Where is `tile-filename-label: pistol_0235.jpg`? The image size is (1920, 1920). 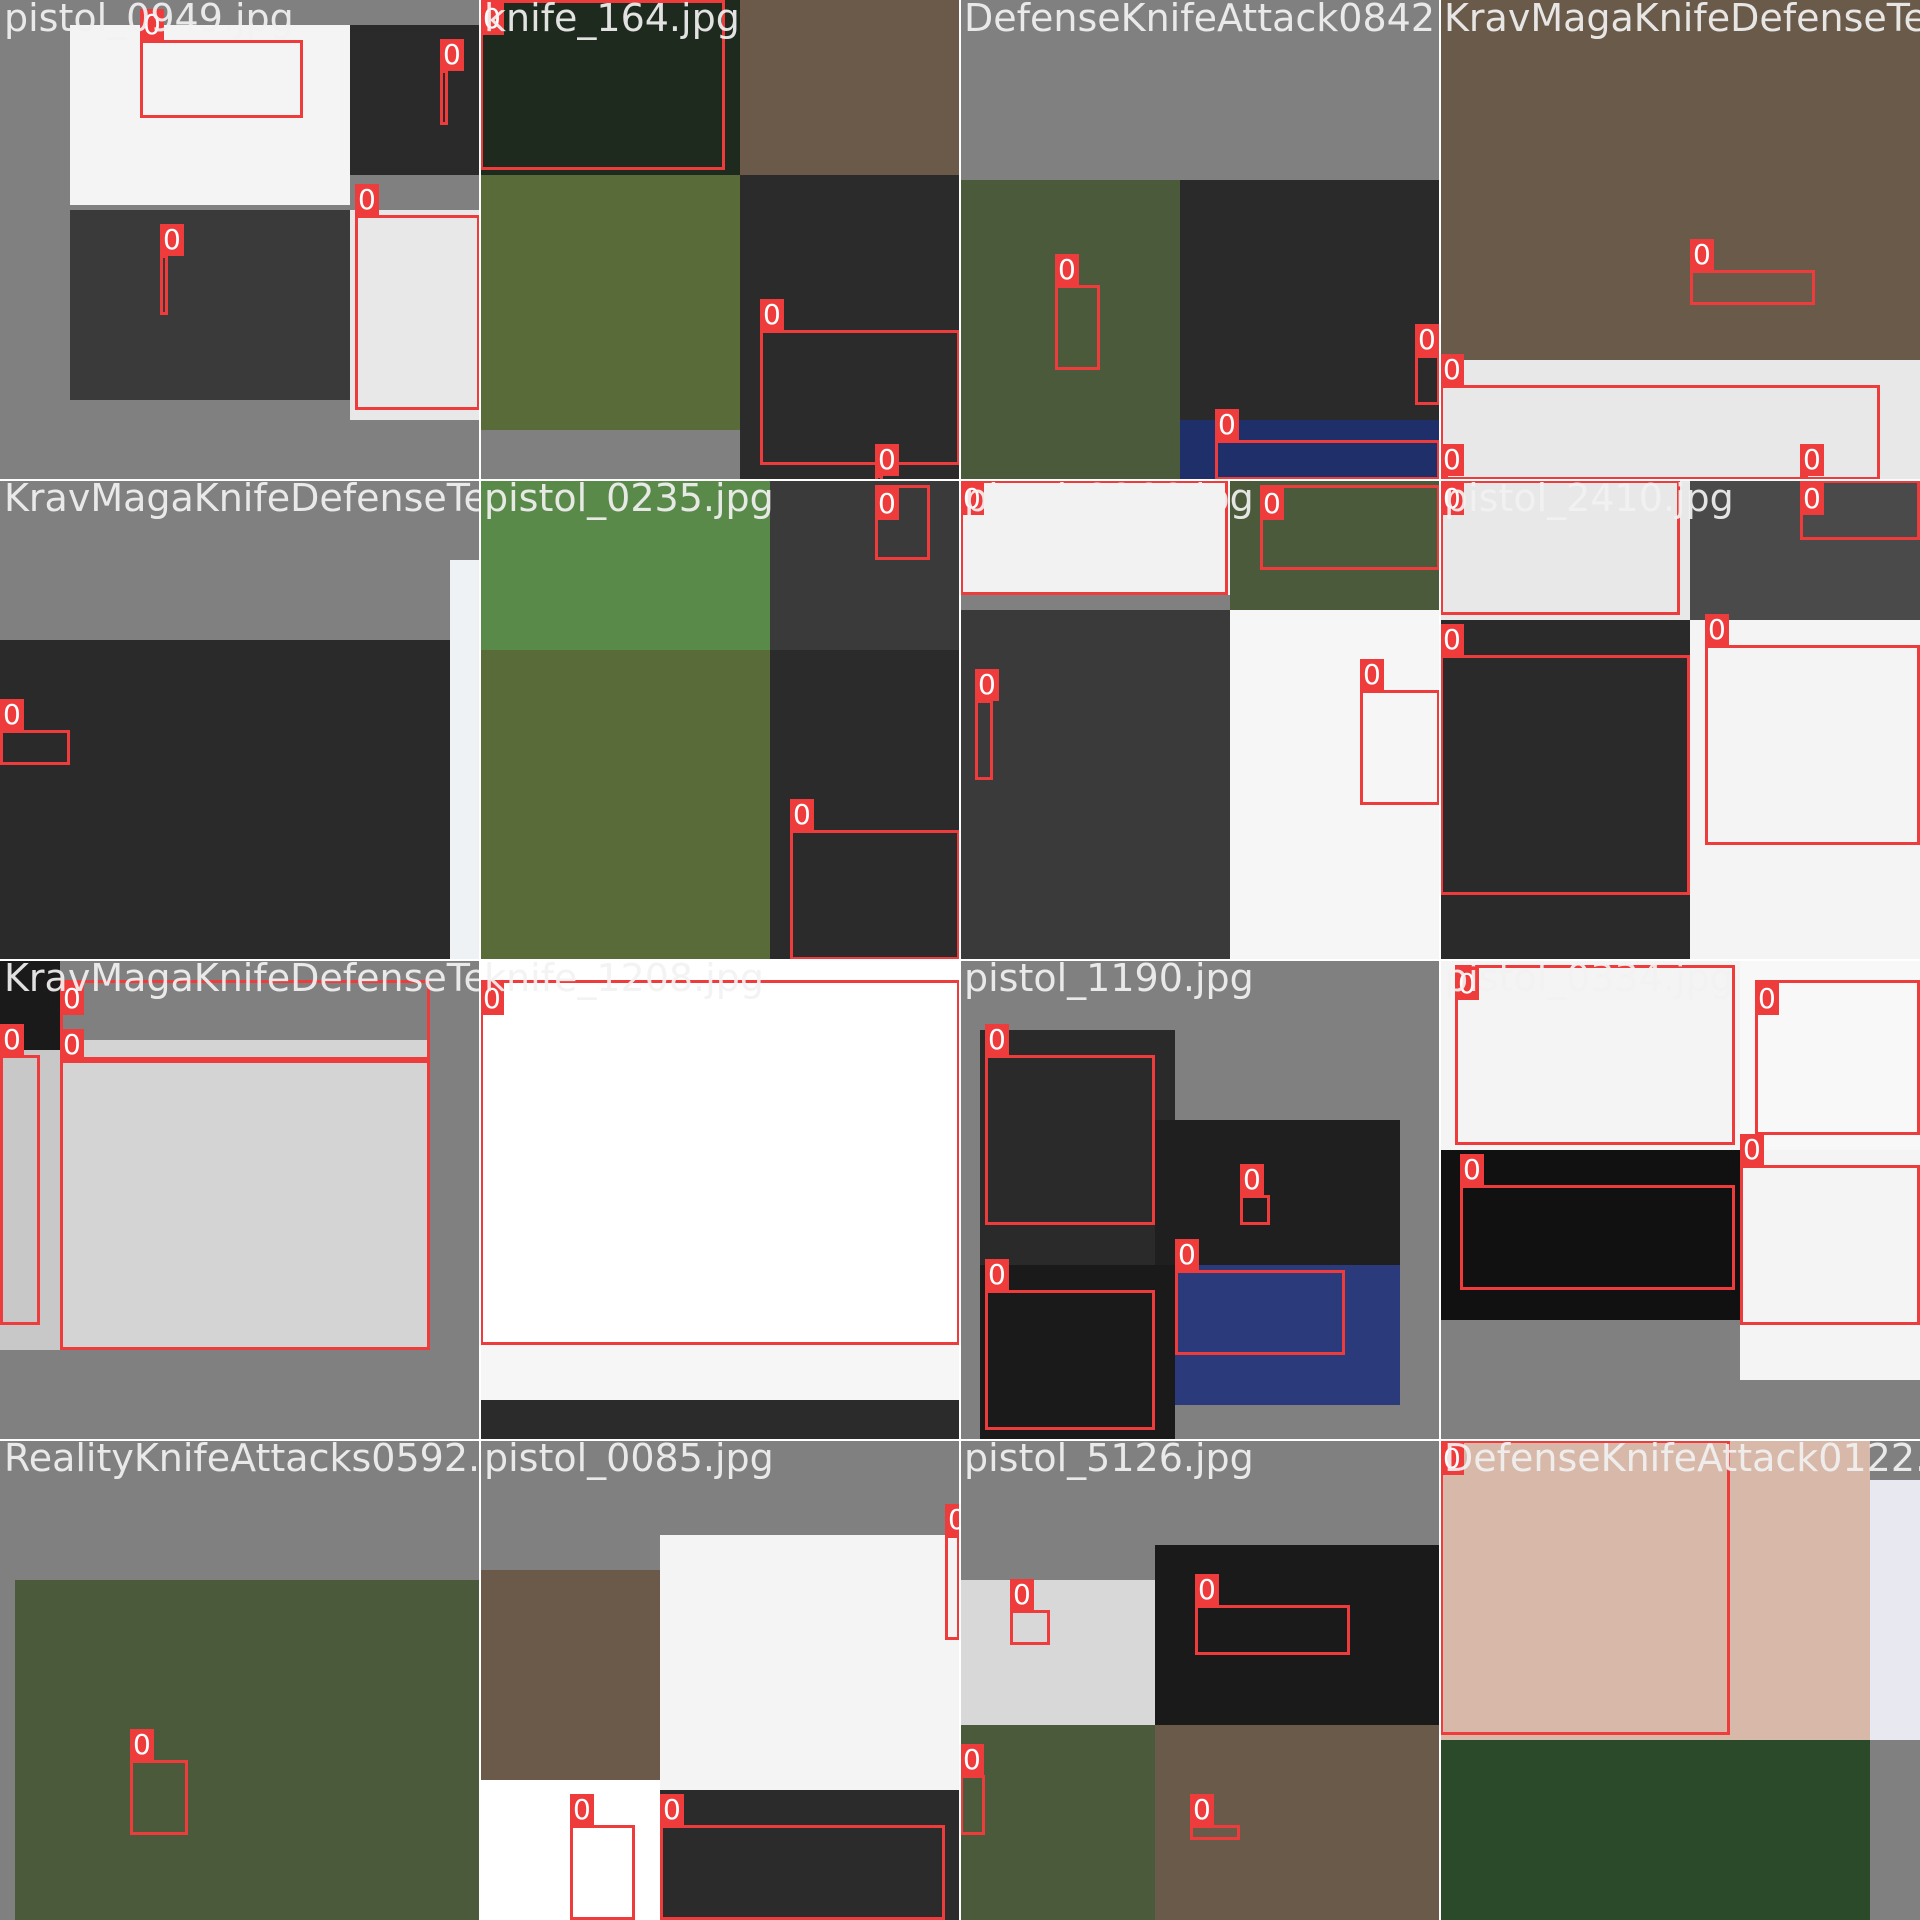 tile-filename-label: pistol_0235.jpg is located at coordinates (629, 500).